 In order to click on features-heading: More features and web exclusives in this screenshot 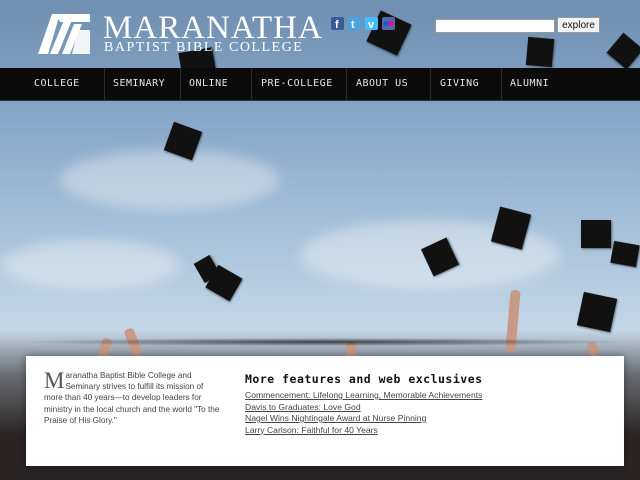, I will do `click(364, 379)`.